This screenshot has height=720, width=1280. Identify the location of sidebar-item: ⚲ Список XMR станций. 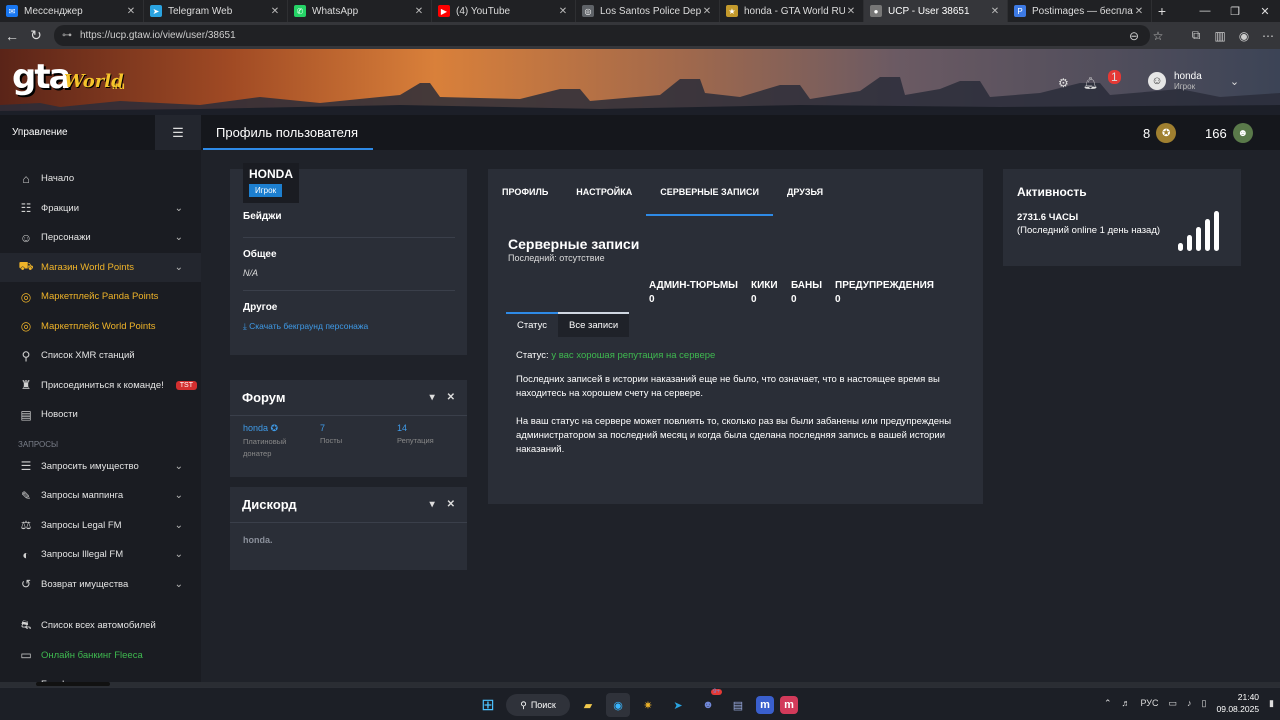
(100, 356).